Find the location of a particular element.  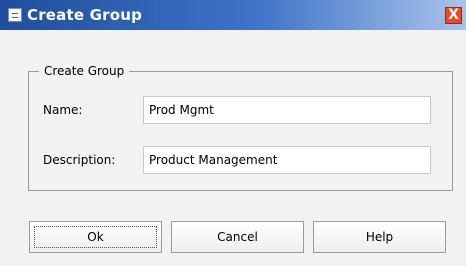

fieldset-legend: Create Group is located at coordinates (84, 71).